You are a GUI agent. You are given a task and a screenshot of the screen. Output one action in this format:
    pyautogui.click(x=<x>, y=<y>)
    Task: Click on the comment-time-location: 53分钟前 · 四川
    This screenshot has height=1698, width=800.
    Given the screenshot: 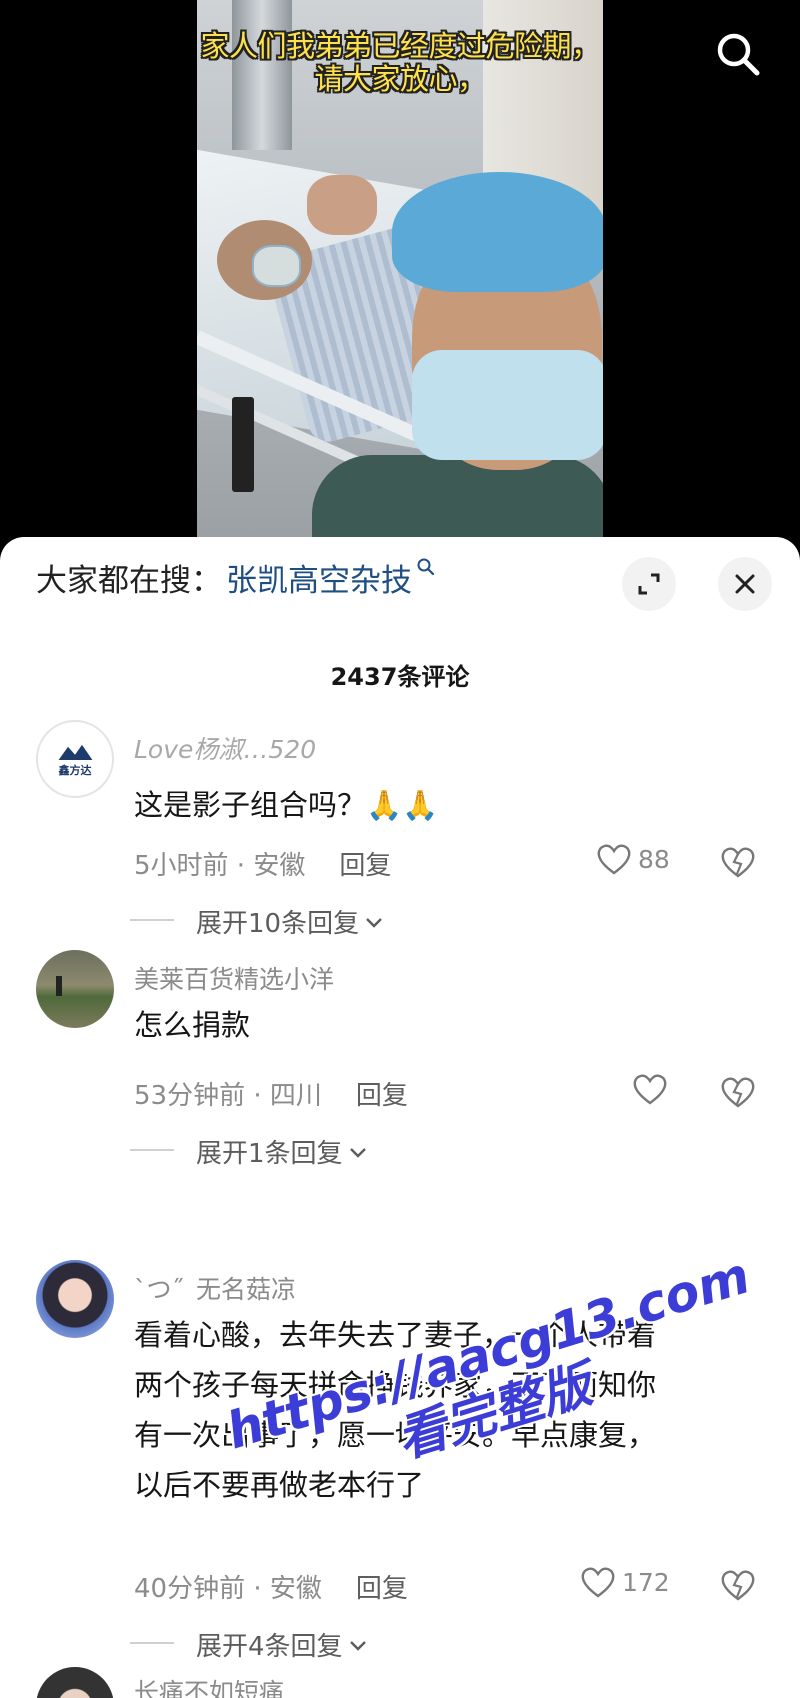 What is the action you would take?
    pyautogui.click(x=228, y=1096)
    